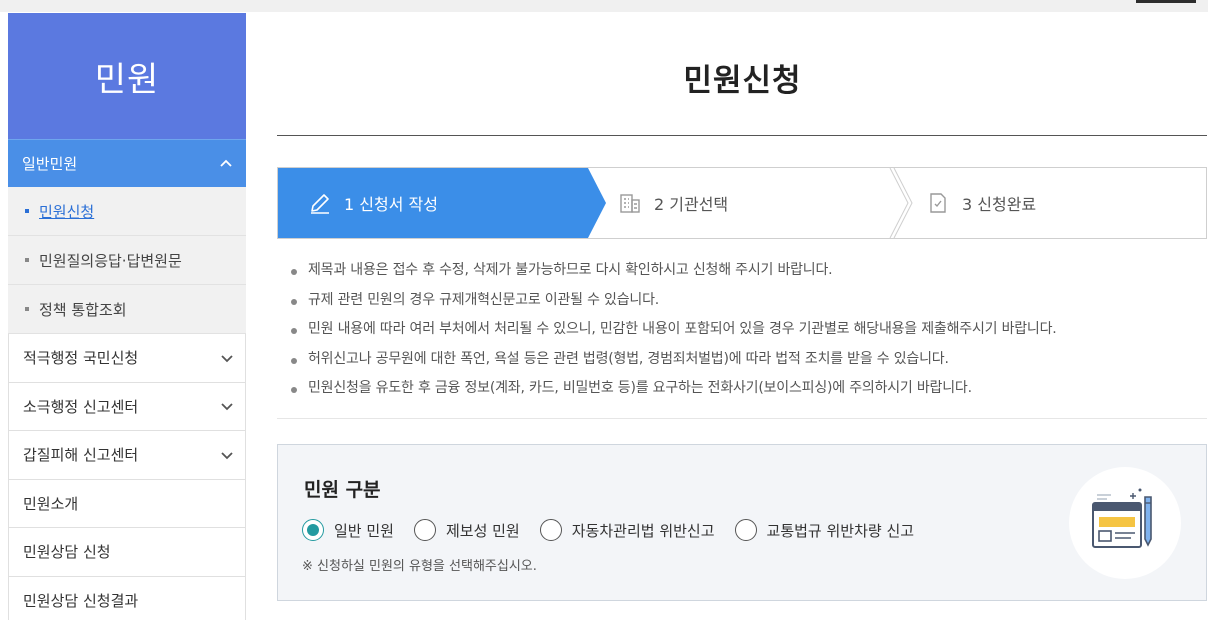 Image resolution: width=1208 pixels, height=620 pixels. I want to click on step-1: 1 신청서 작성, so click(442, 203).